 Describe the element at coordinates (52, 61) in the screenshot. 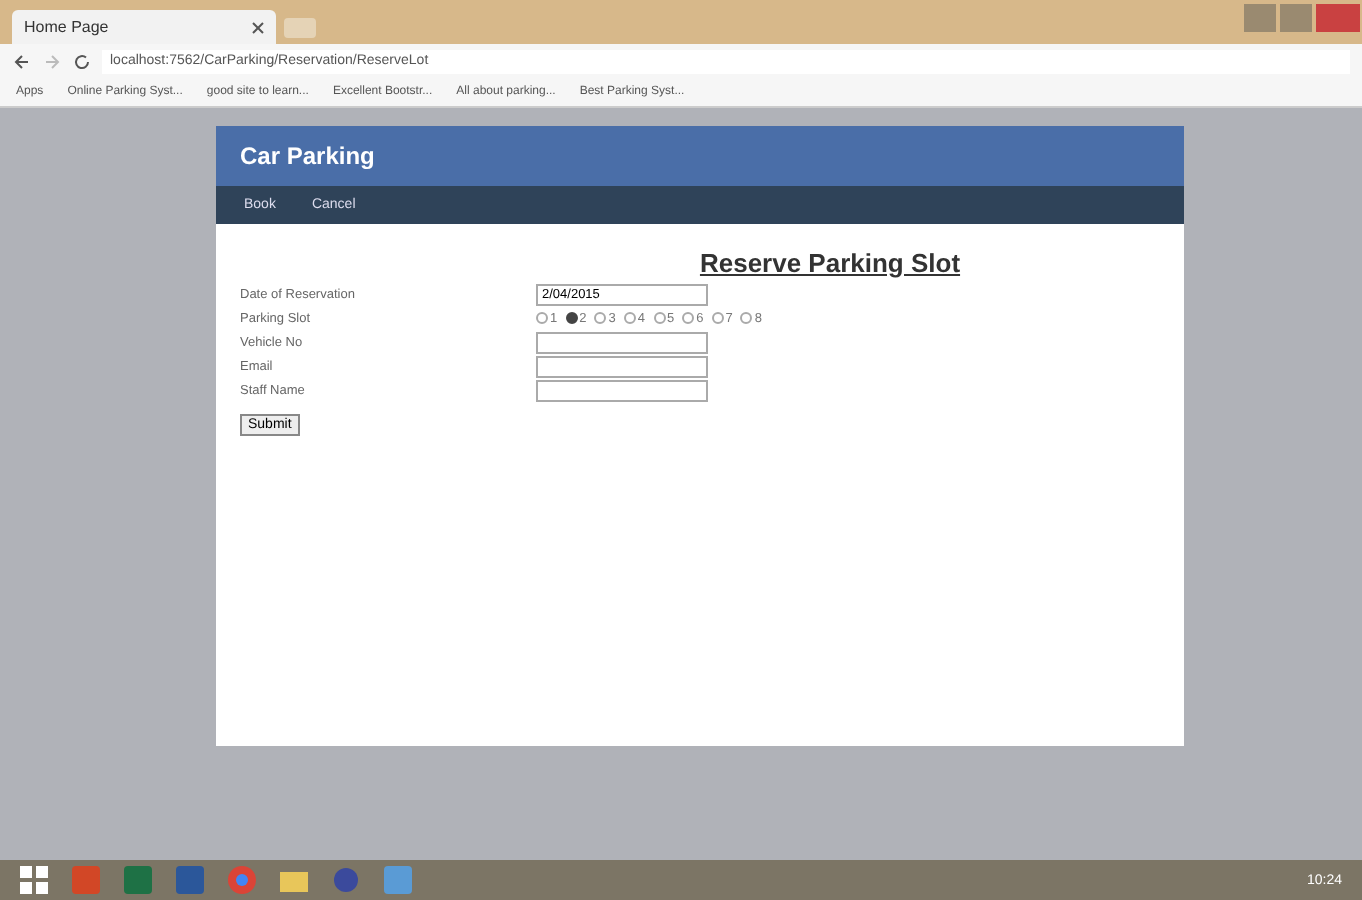

I see `forward-icon` at that location.